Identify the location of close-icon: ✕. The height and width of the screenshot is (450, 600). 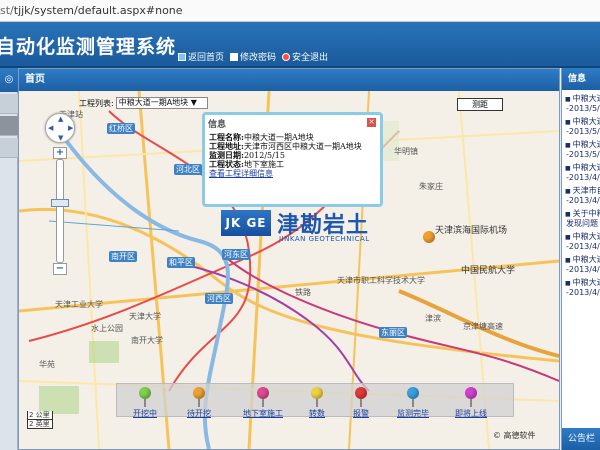
(371, 122).